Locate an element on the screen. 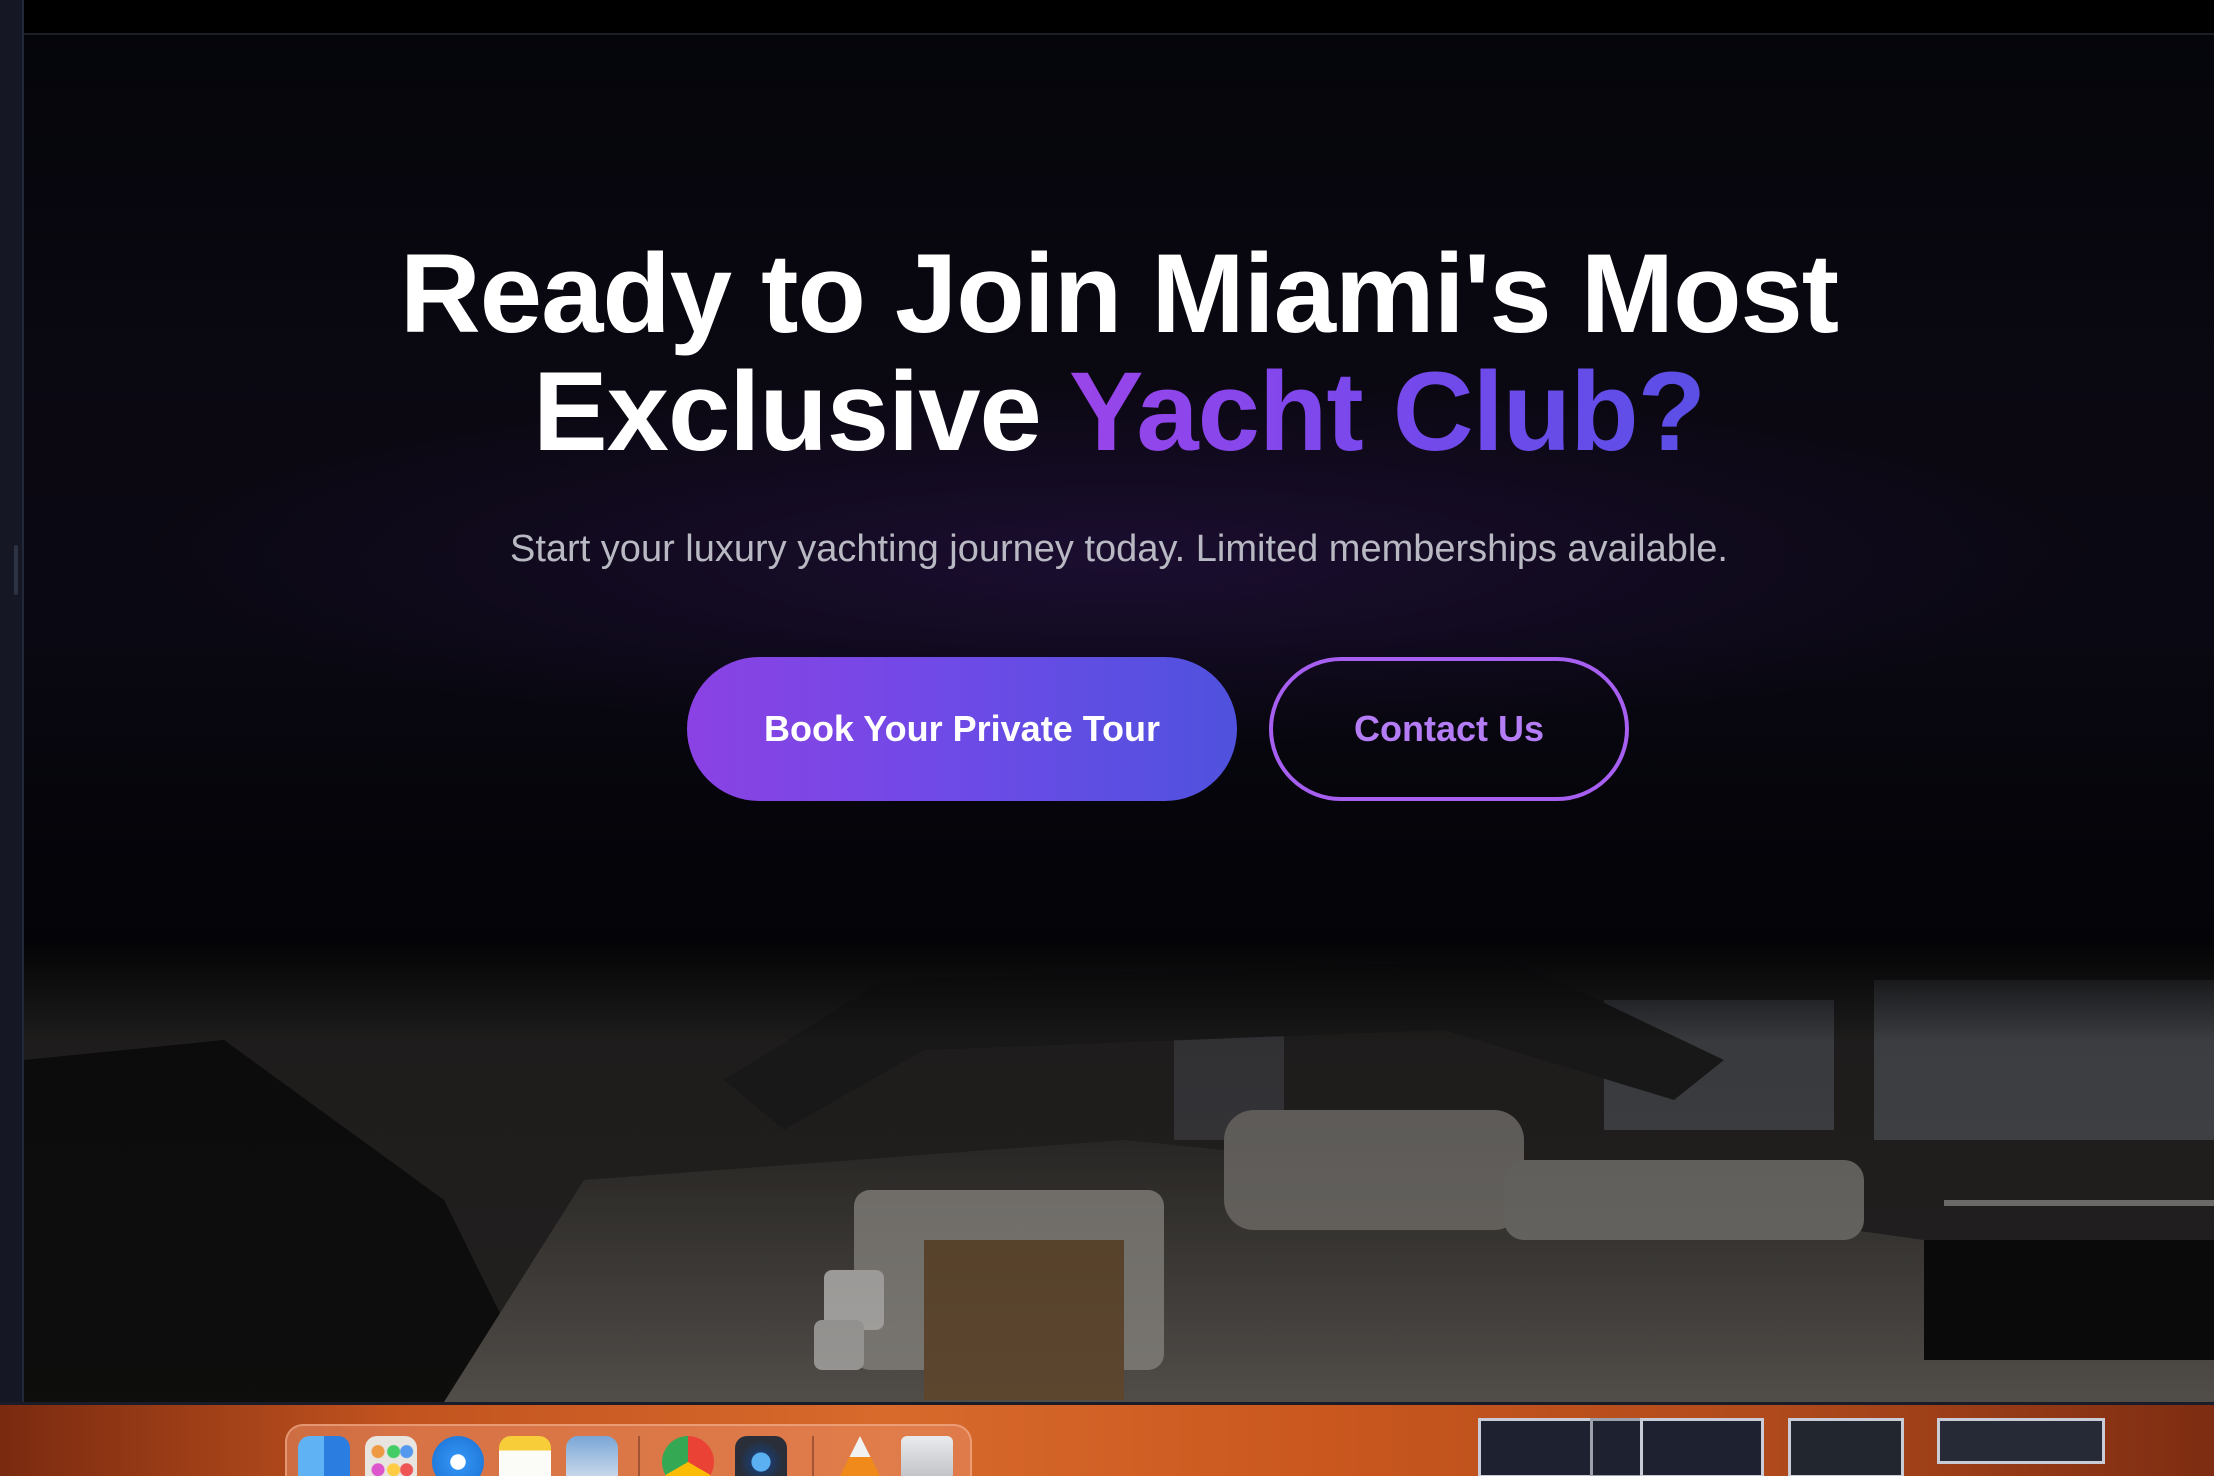 The image size is (2214, 1476). window-left-edge is located at coordinates (12, 701).